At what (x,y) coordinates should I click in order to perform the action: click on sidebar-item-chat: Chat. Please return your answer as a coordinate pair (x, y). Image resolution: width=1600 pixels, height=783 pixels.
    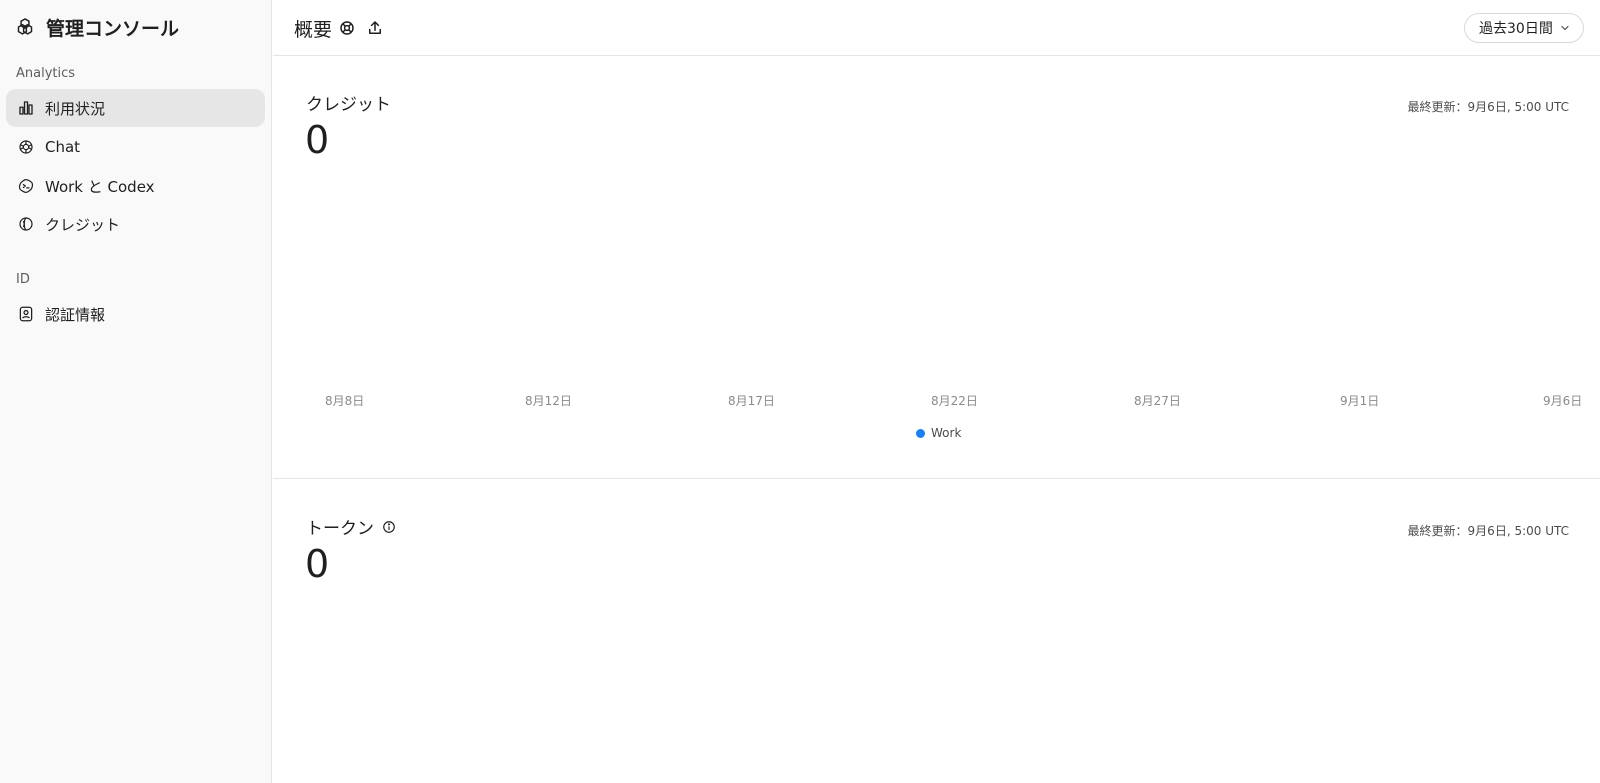
    Looking at the image, I should click on (135, 147).